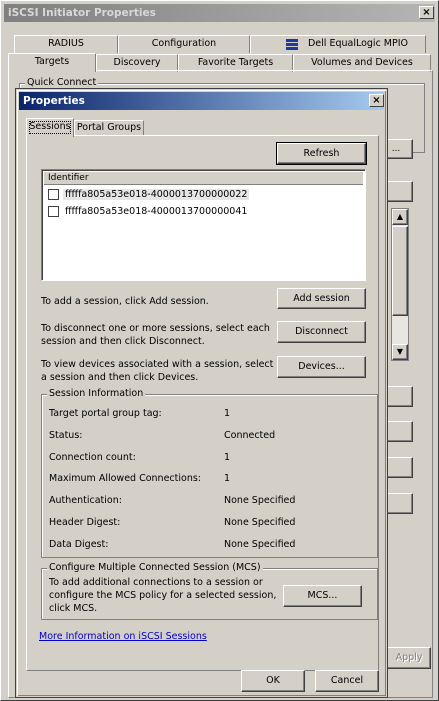 The height and width of the screenshot is (701, 439). What do you see at coordinates (400, 271) in the screenshot?
I see `scroll-thumb` at bounding box center [400, 271].